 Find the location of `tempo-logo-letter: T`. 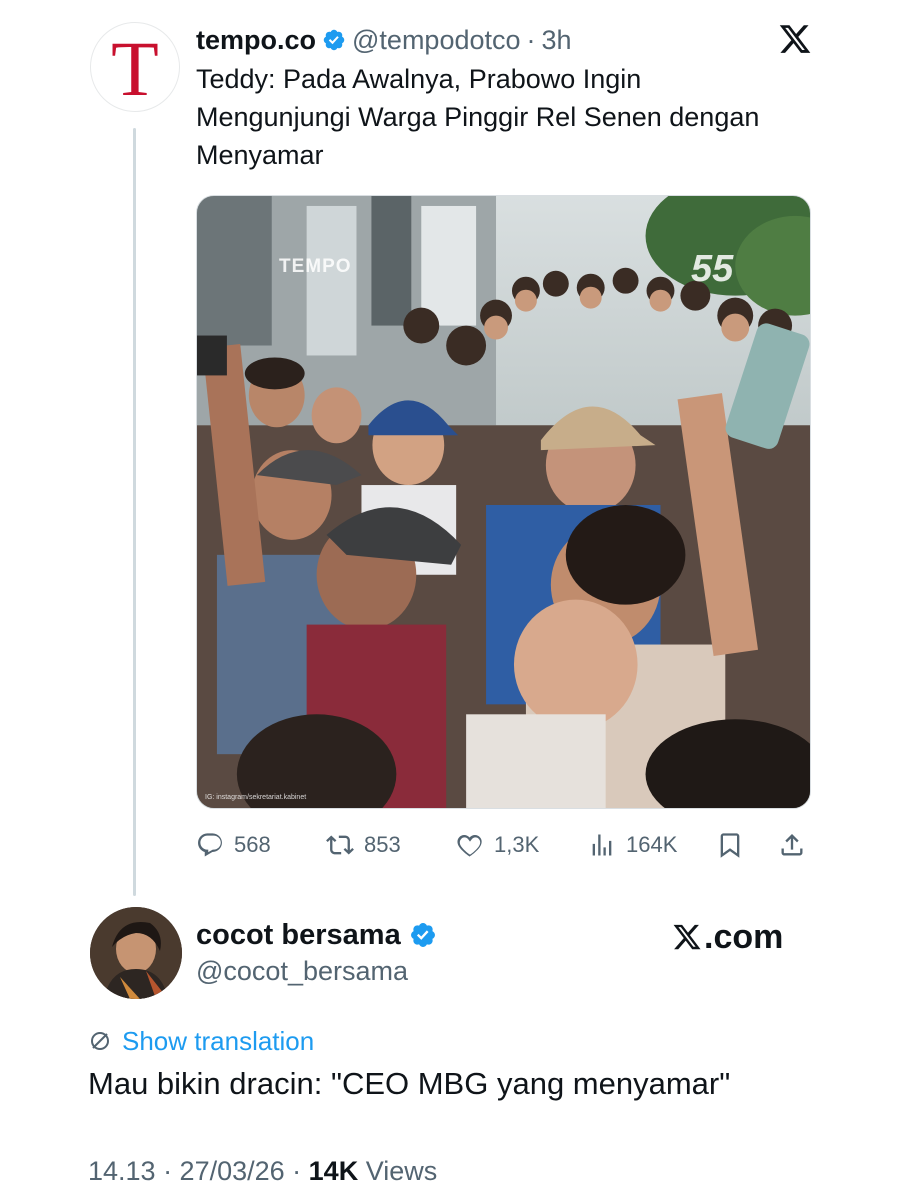

tempo-logo-letter: T is located at coordinates (135, 68).